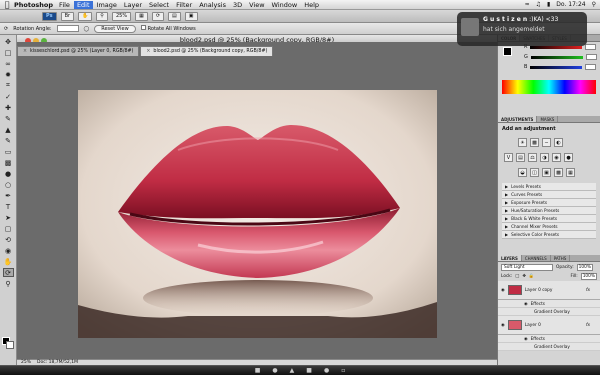  Describe the element at coordinates (527, 267) in the screenshot. I see `blend-mode-select: Soft Light` at that location.